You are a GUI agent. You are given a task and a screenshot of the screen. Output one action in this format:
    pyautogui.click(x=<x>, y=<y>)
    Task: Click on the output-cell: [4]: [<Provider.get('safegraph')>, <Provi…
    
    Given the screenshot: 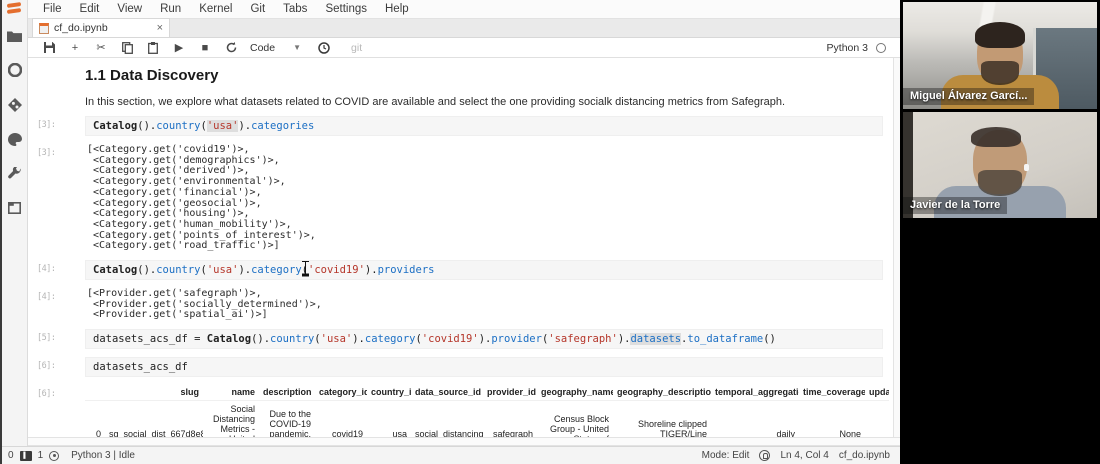 What is the action you would take?
    pyautogui.click(x=460, y=304)
    